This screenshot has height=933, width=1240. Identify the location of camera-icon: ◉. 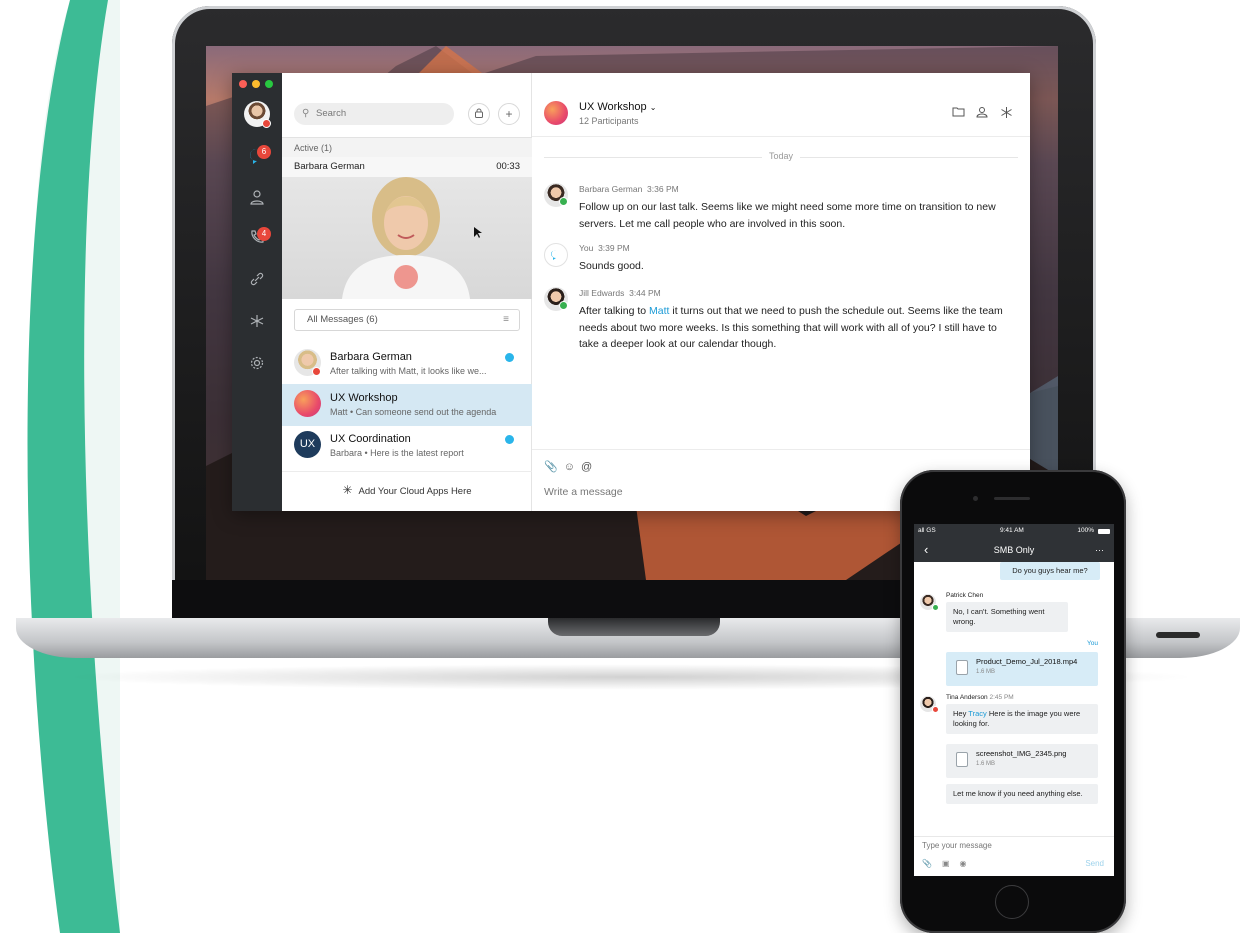
(968, 863).